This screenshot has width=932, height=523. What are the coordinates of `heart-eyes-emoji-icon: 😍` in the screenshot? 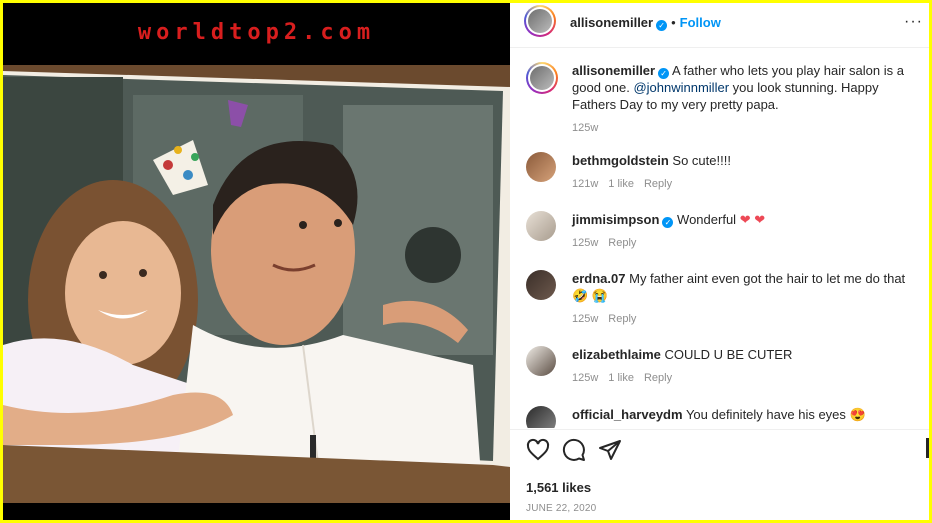 It's located at (857, 414).